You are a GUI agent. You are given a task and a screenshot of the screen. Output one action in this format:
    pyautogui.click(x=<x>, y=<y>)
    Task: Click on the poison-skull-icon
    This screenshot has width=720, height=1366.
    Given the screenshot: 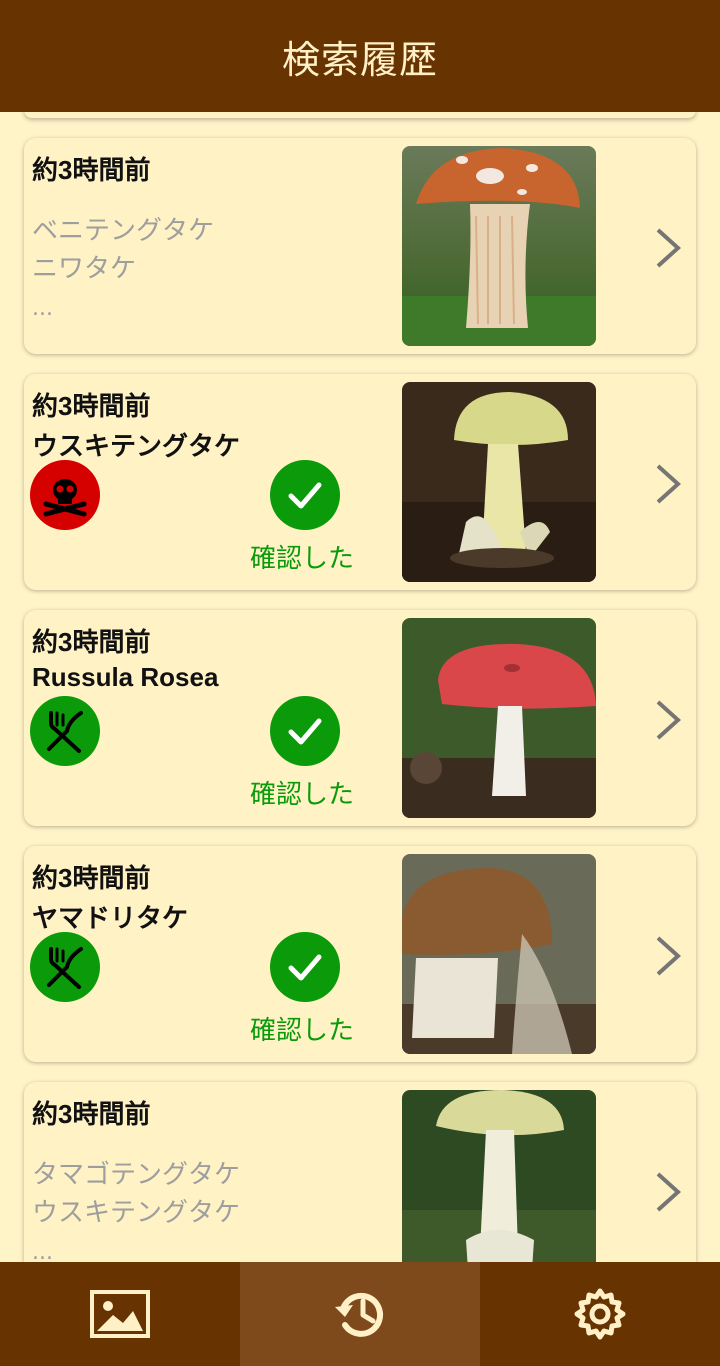 What is the action you would take?
    pyautogui.click(x=65, y=495)
    